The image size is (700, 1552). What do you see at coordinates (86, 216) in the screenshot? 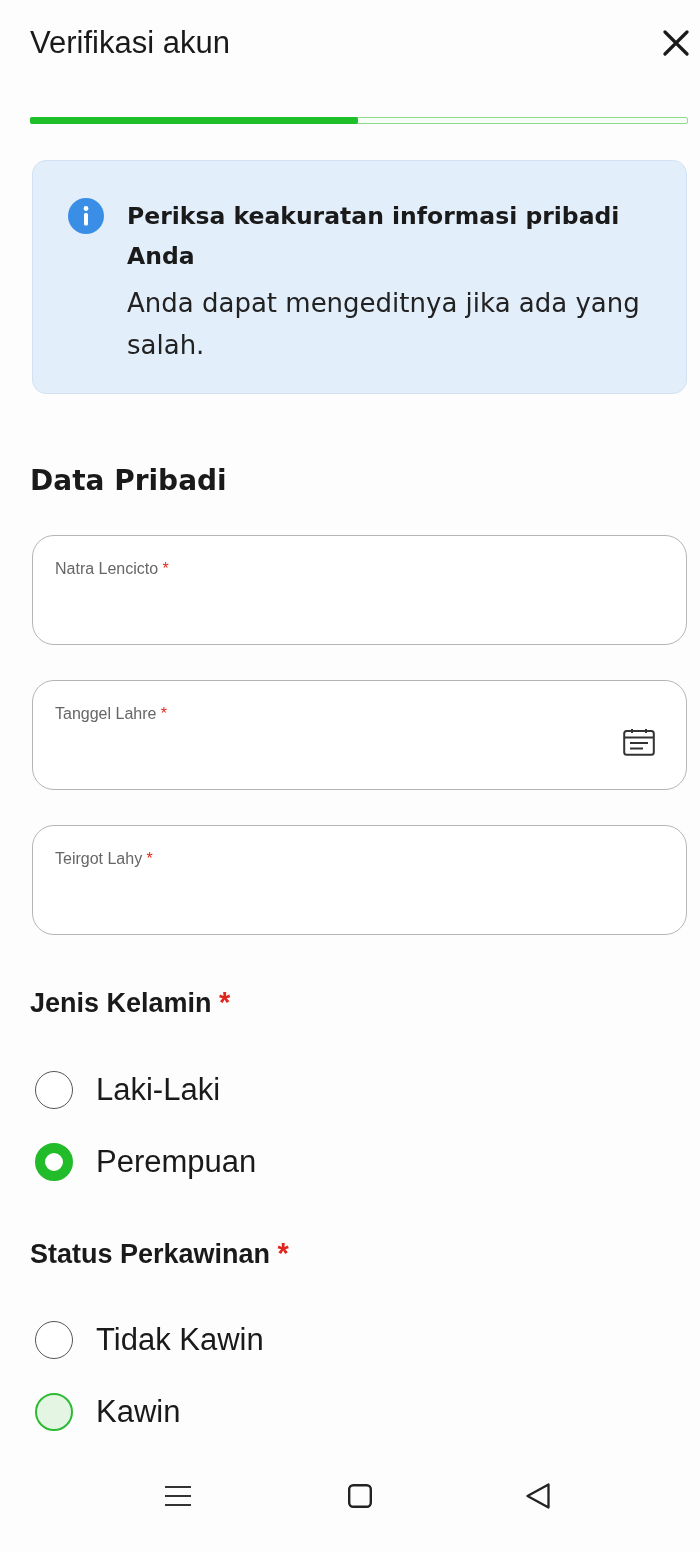
I see `info-icon` at bounding box center [86, 216].